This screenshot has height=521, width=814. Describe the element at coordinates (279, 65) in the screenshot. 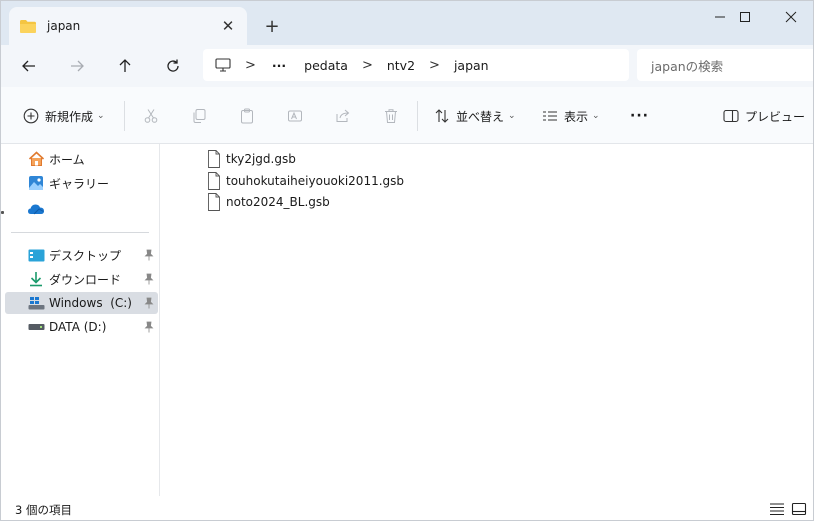

I see `breadcrumb-overflow: ···` at that location.